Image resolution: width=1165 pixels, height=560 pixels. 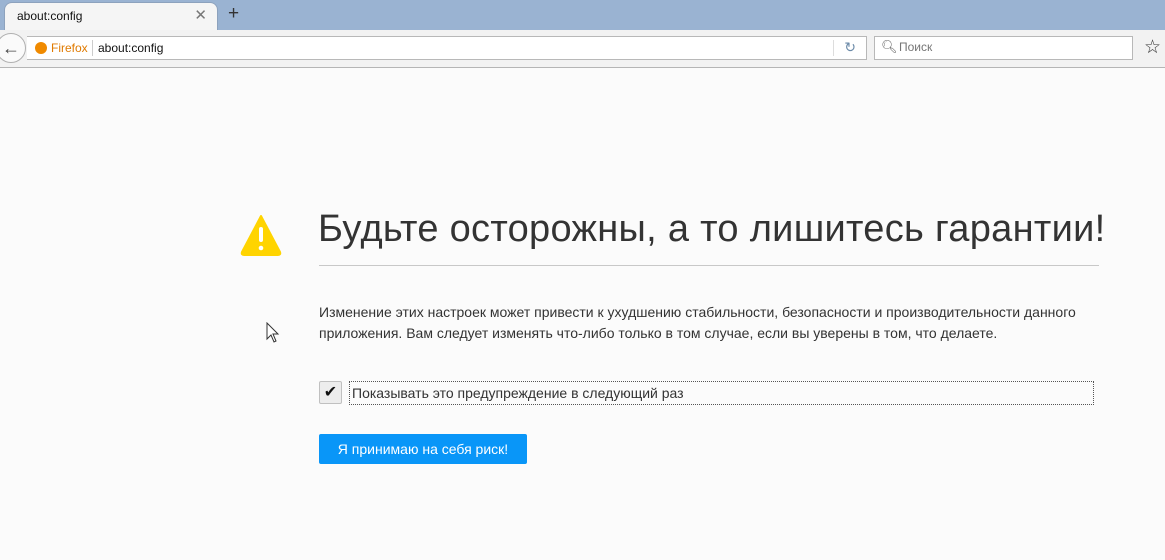 What do you see at coordinates (41, 48) in the screenshot?
I see `firefox-icon` at bounding box center [41, 48].